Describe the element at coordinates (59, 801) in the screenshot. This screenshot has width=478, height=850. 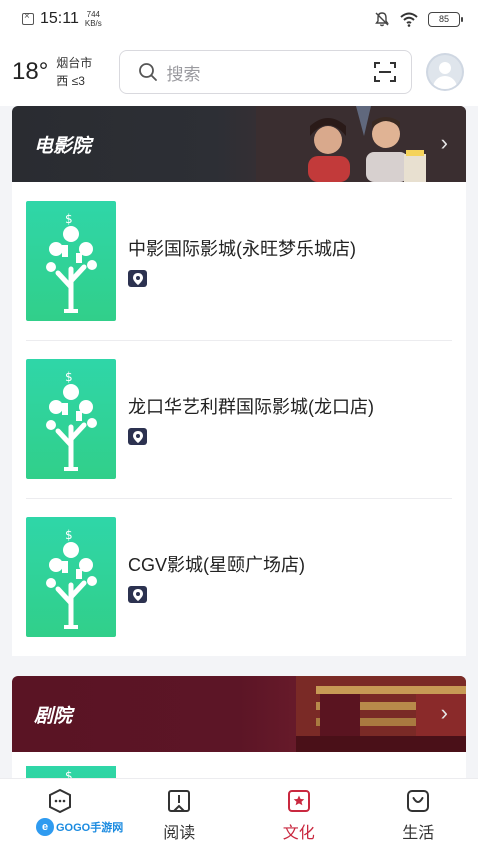
I see `message-icon` at that location.